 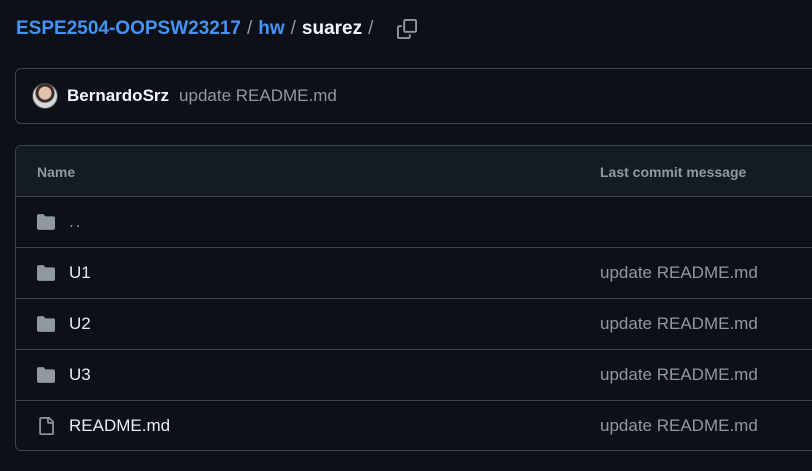 What do you see at coordinates (56, 172) in the screenshot?
I see `column-header-name: Name` at bounding box center [56, 172].